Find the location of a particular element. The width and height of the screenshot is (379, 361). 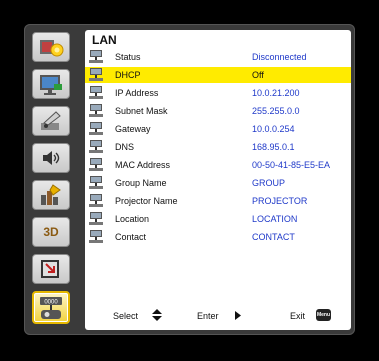

row-value: PROJECTOR is located at coordinates (280, 201).